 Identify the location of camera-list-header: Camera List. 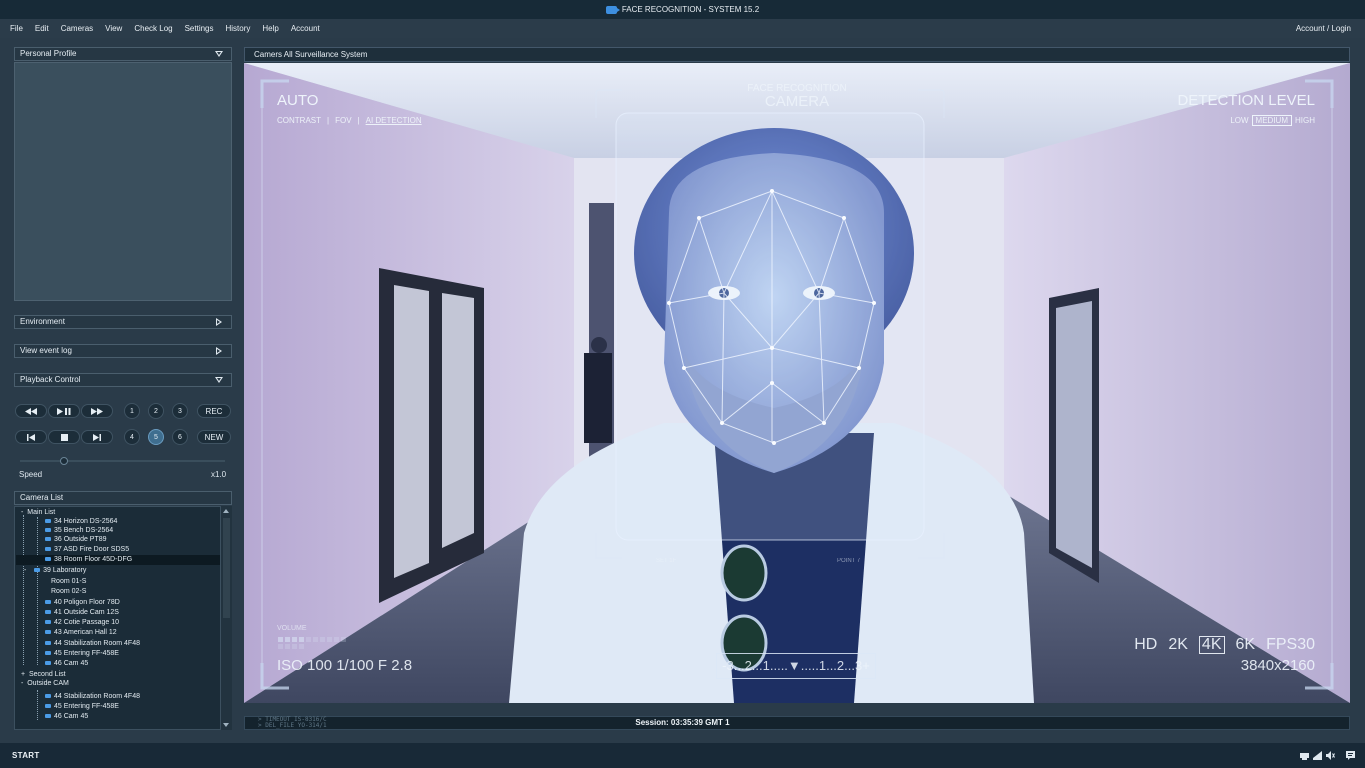
(123, 498).